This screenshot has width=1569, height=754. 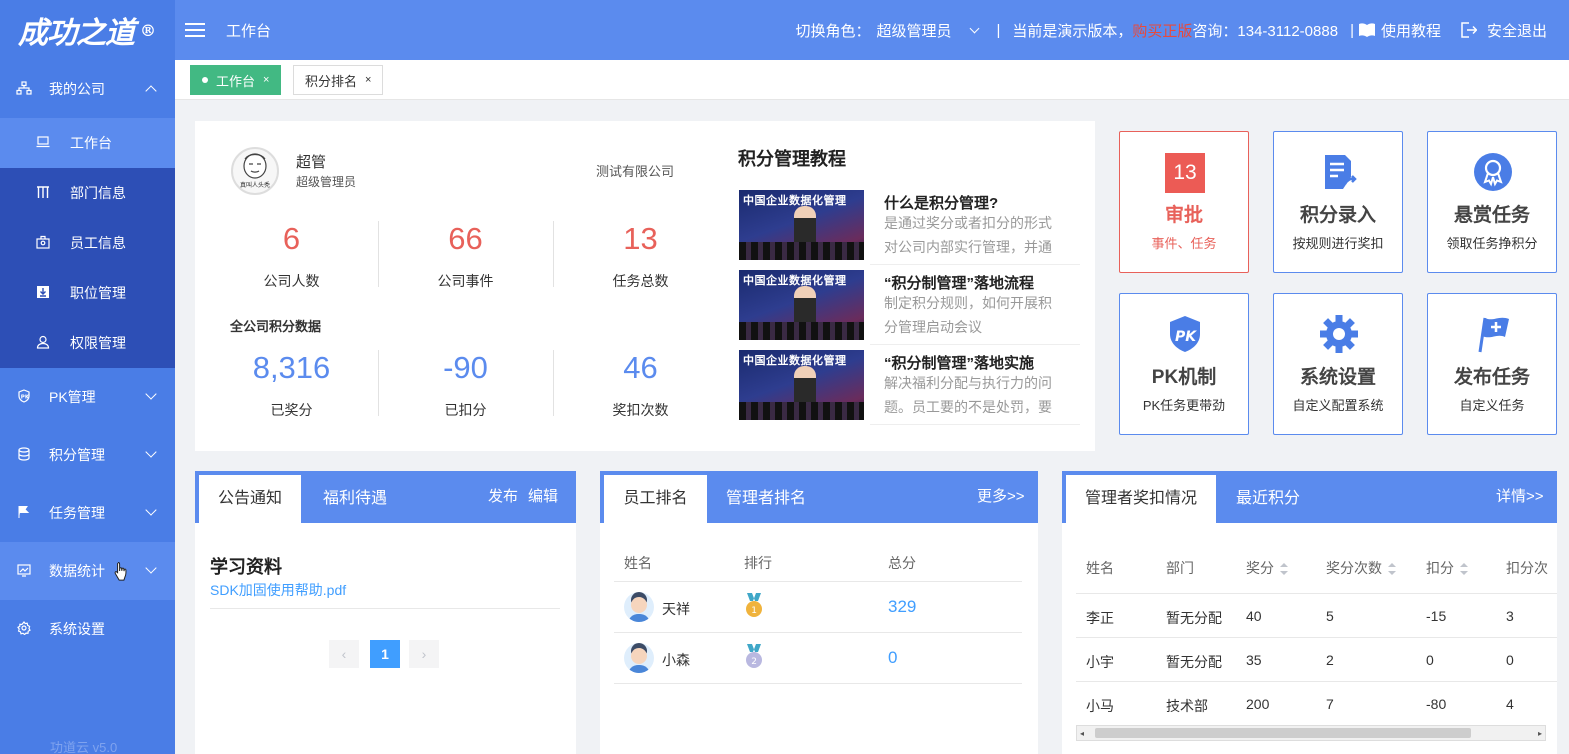 What do you see at coordinates (72, 397) in the screenshot?
I see `nav-group-label: PK管理` at bounding box center [72, 397].